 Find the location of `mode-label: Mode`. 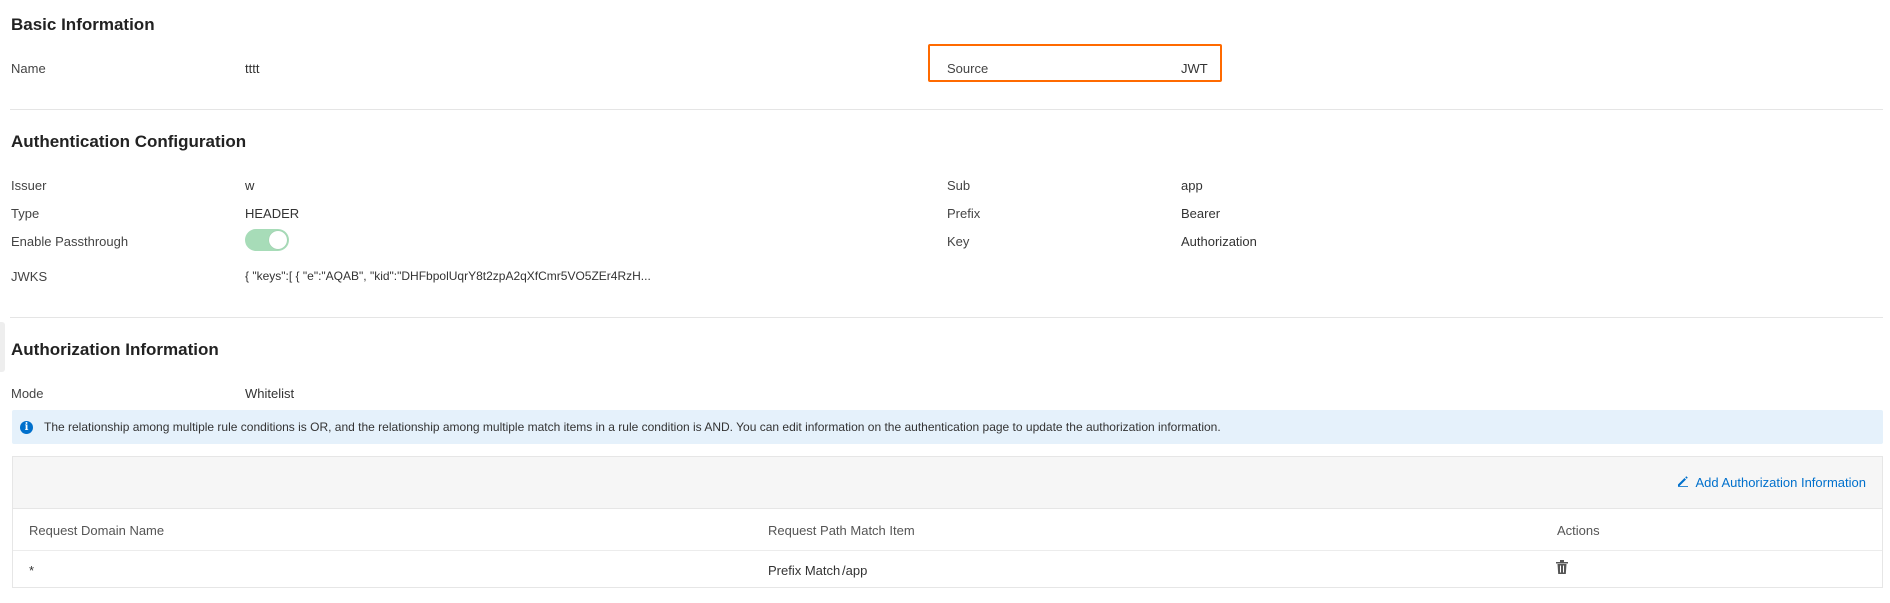

mode-label: Mode is located at coordinates (27, 393).